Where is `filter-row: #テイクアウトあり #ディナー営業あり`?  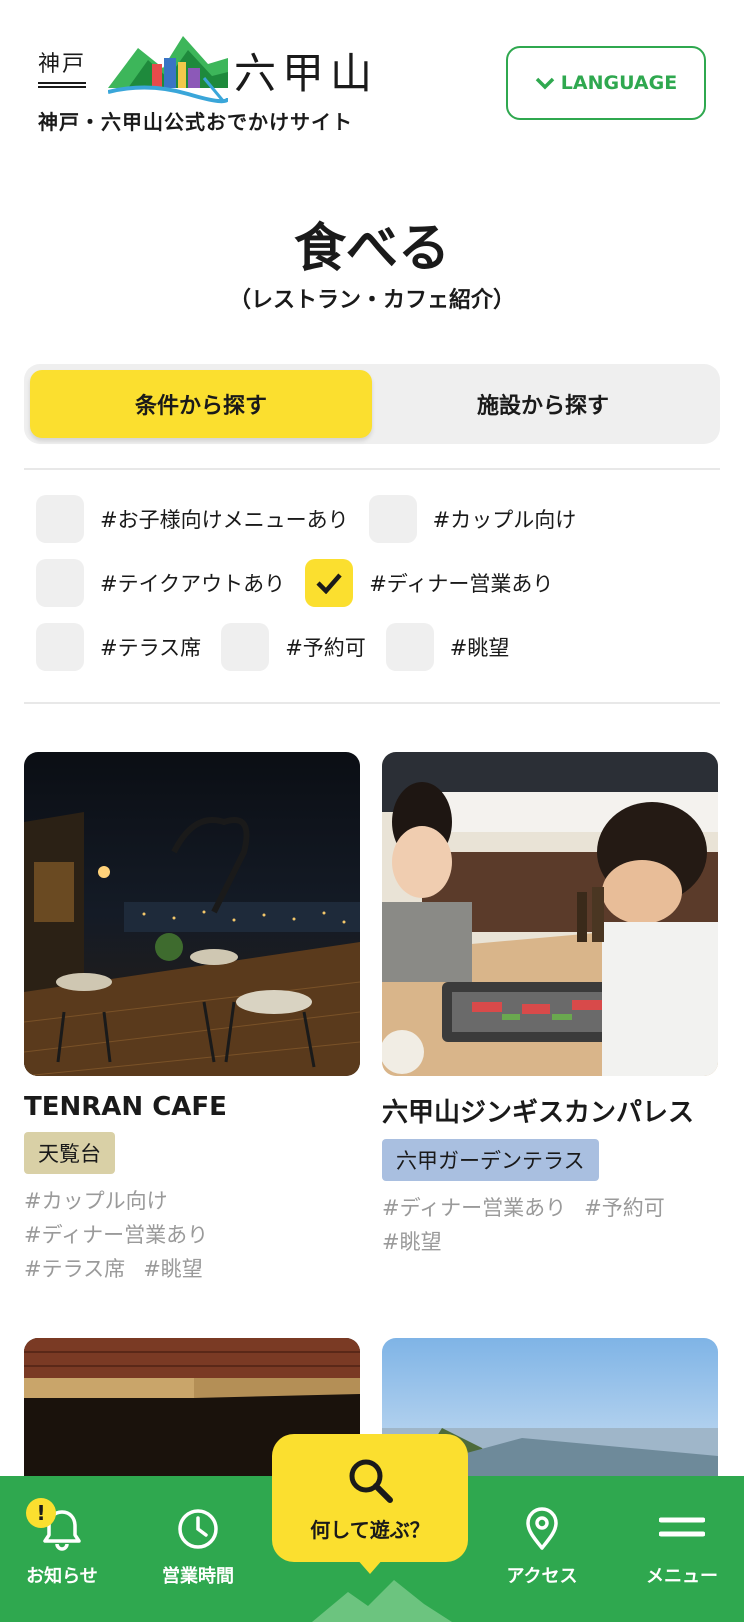
filter-row: #テイクアウトあり #ディナー営業あり is located at coordinates (381, 583).